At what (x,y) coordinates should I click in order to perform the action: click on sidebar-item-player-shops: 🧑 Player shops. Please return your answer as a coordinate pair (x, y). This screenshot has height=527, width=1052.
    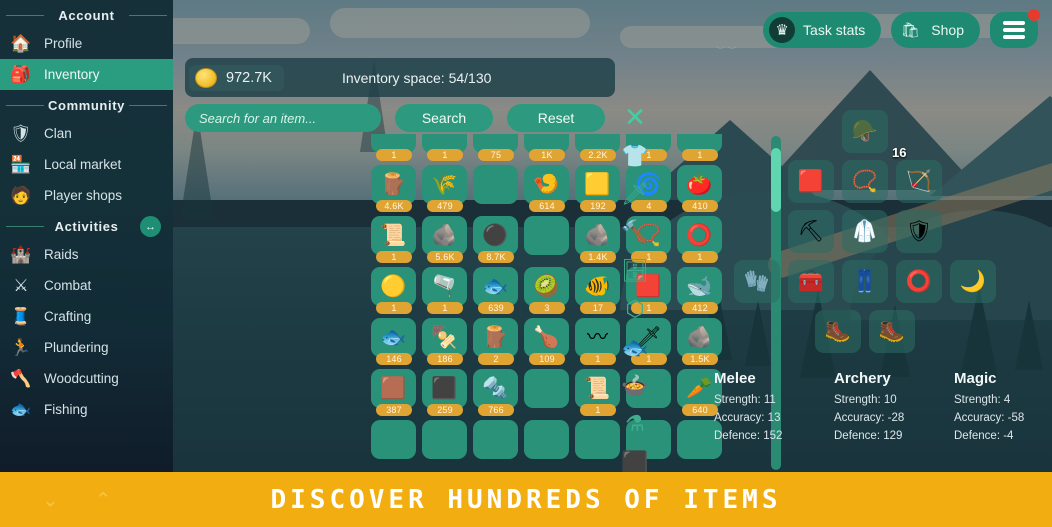
    Looking at the image, I should click on (86, 195).